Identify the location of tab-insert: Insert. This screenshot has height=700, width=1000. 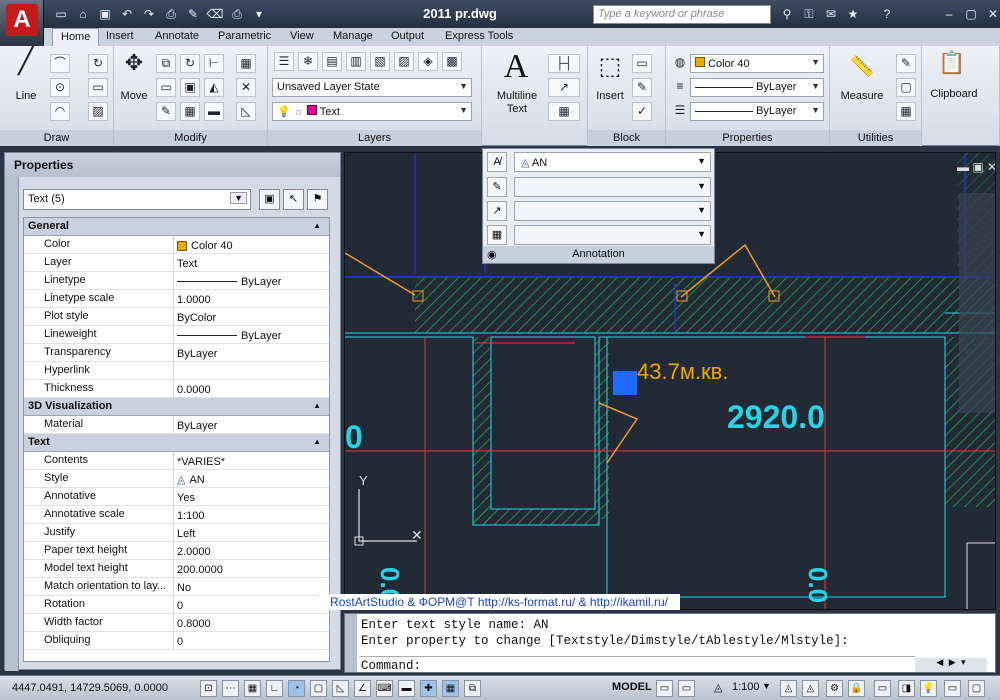
(120, 37).